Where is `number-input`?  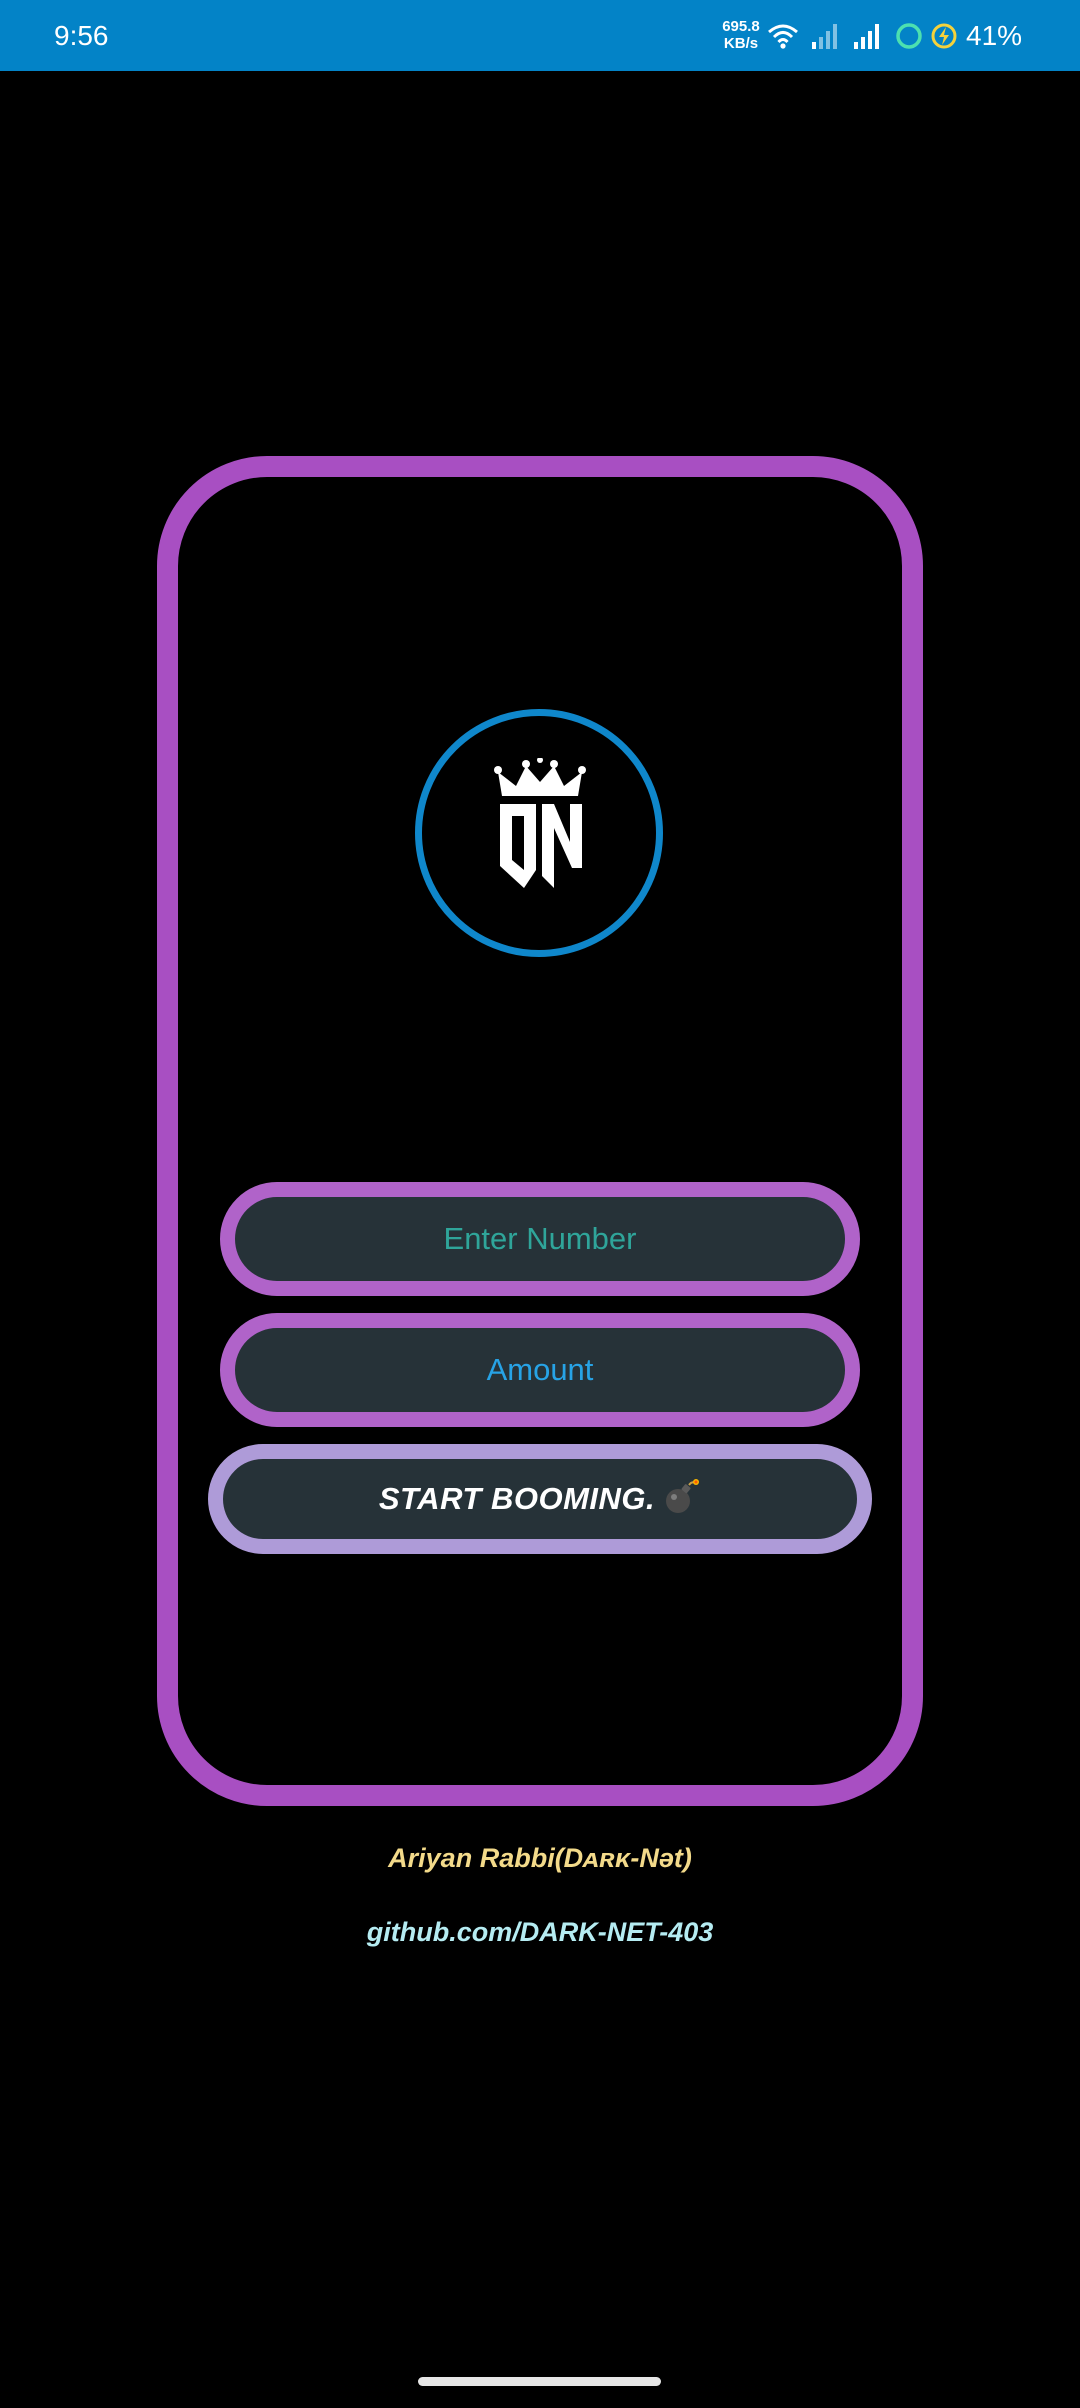 number-input is located at coordinates (540, 1239).